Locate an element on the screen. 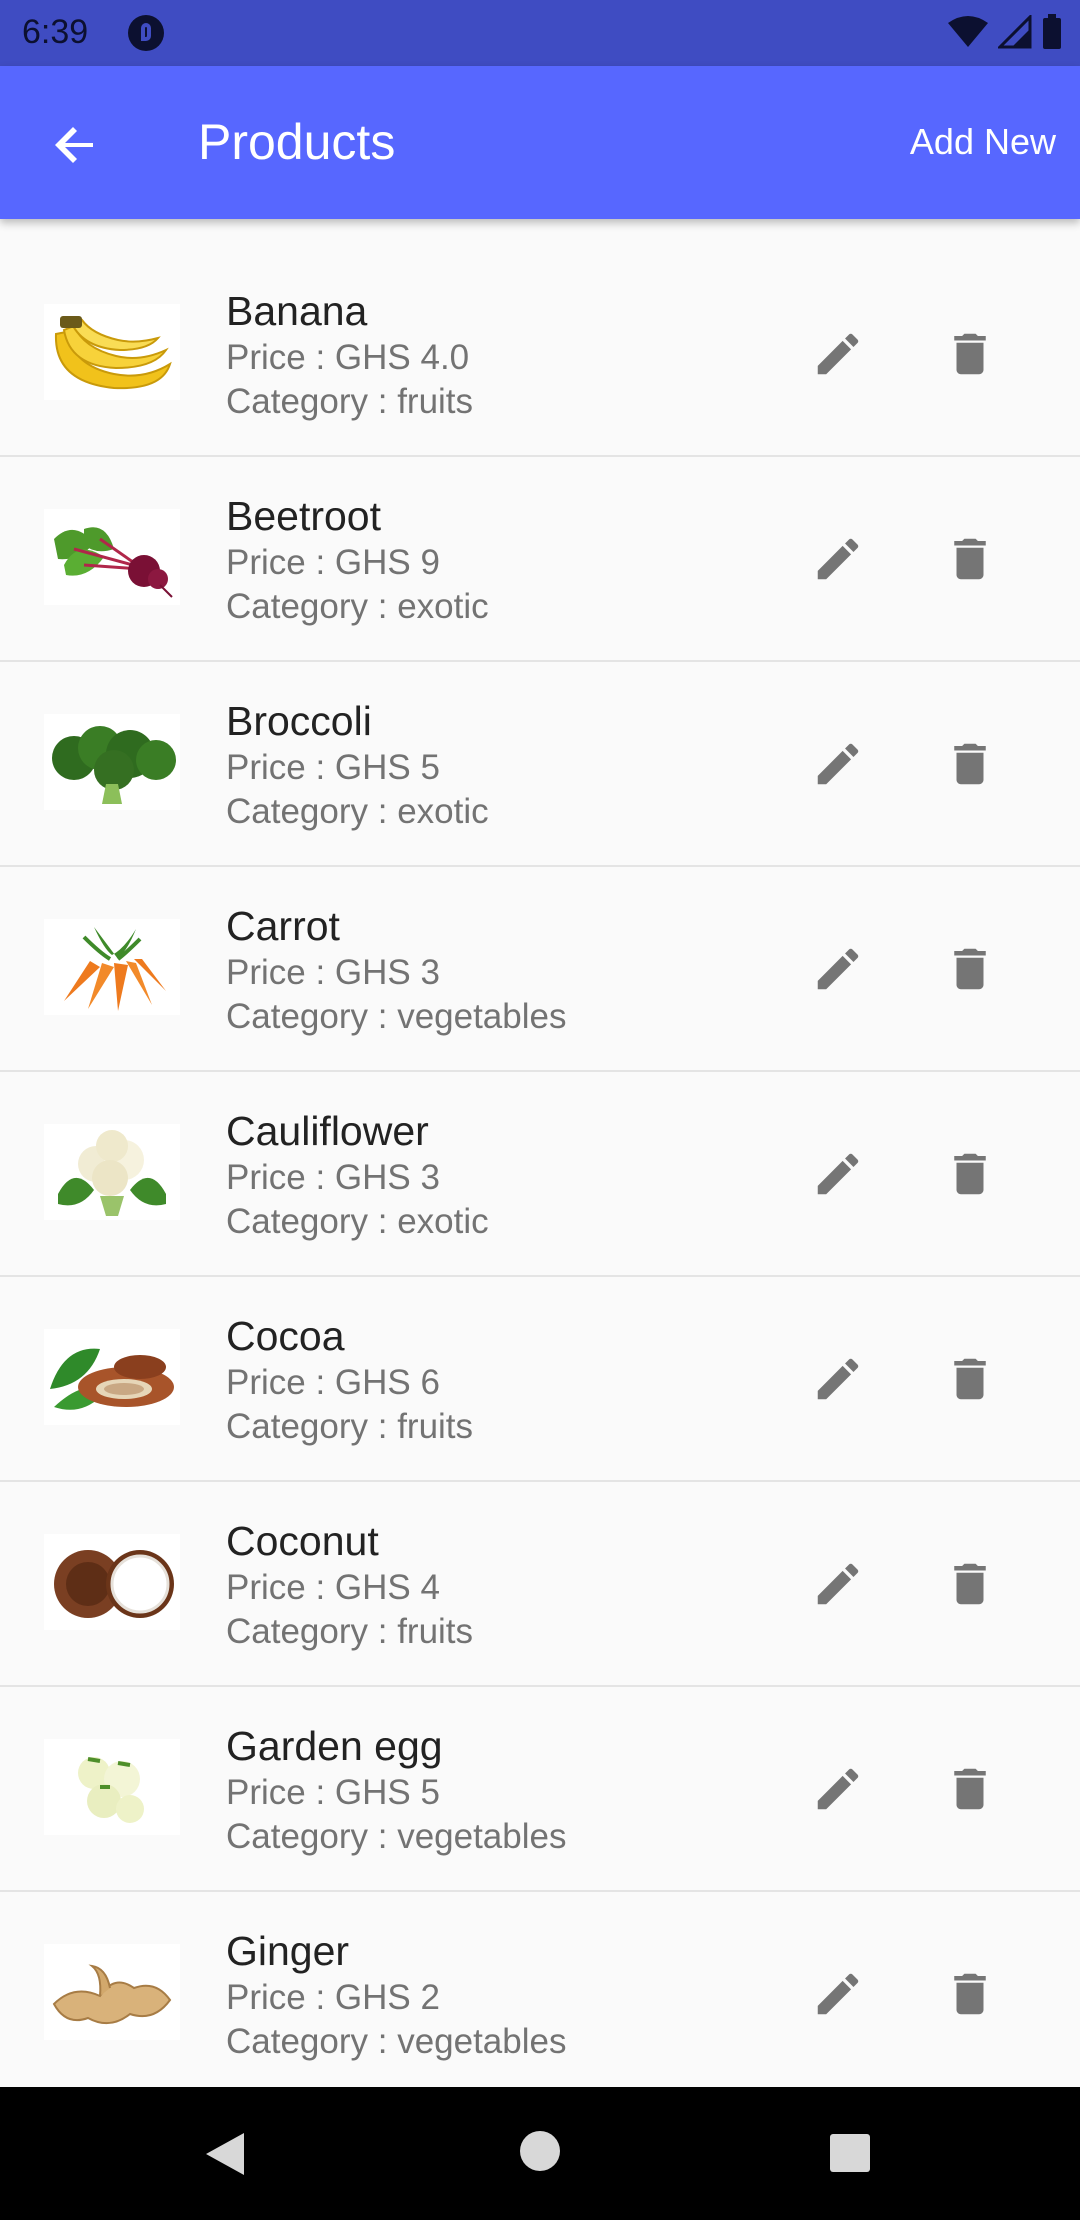 Image resolution: width=1080 pixels, height=2220 pixels. product-info: Cocoa Price : GHS 6 Category : fruits is located at coordinates (349, 1380).